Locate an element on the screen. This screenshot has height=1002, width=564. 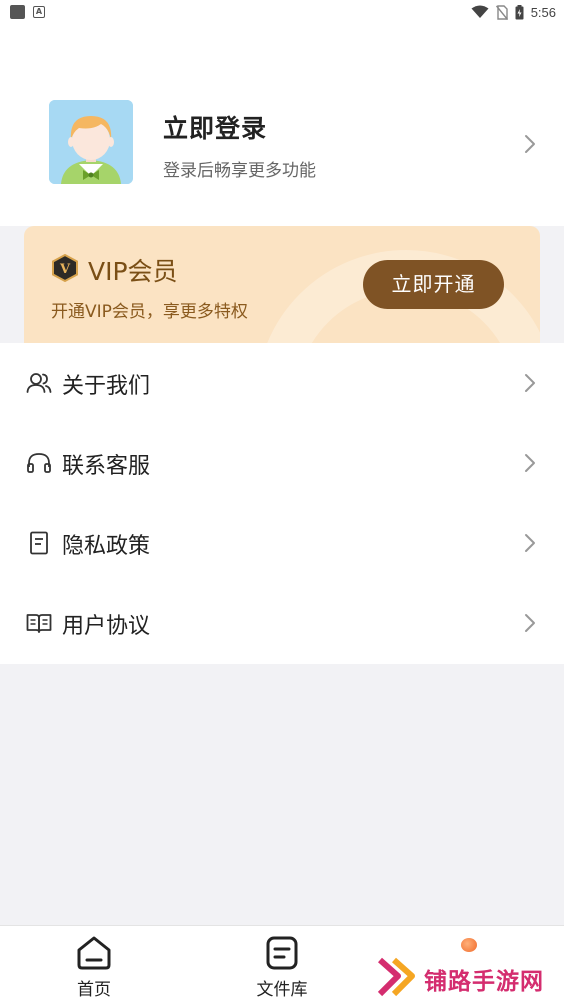
watermark-text: 铺路手游网 is located at coordinates (484, 982).